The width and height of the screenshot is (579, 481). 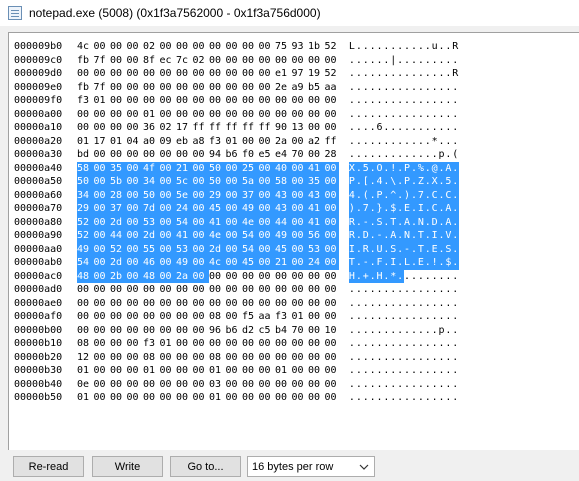 What do you see at coordinates (393, 222) in the screenshot?
I see `ascii-char: T` at bounding box center [393, 222].